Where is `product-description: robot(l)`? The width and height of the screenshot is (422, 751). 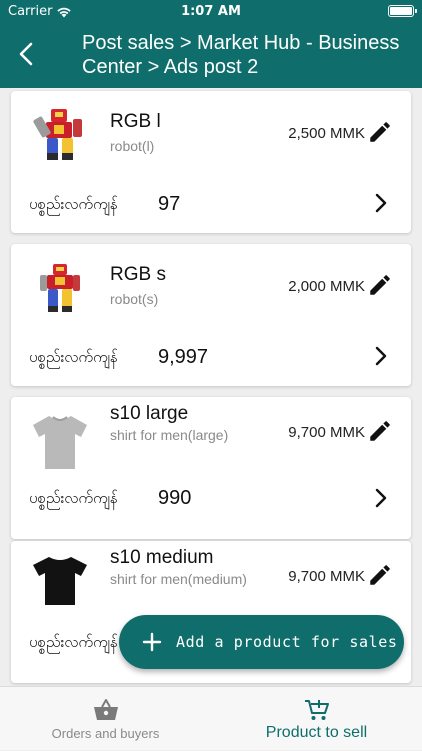 product-description: robot(l) is located at coordinates (132, 146).